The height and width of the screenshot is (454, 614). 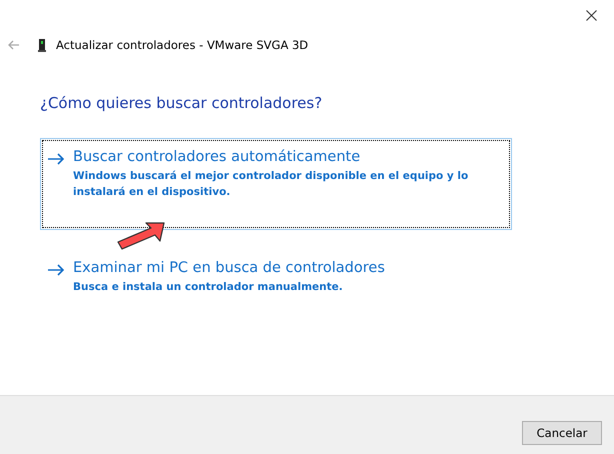 What do you see at coordinates (217, 157) in the screenshot?
I see `option-title: Buscar controladores automáticamente` at bounding box center [217, 157].